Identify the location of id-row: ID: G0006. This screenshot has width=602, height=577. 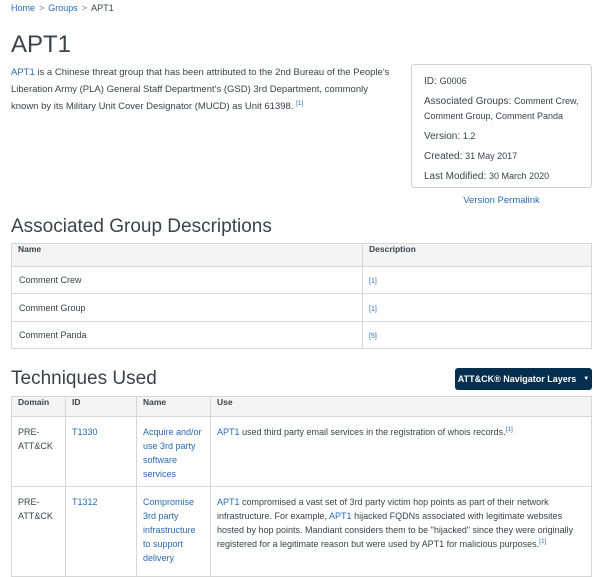
(501, 81).